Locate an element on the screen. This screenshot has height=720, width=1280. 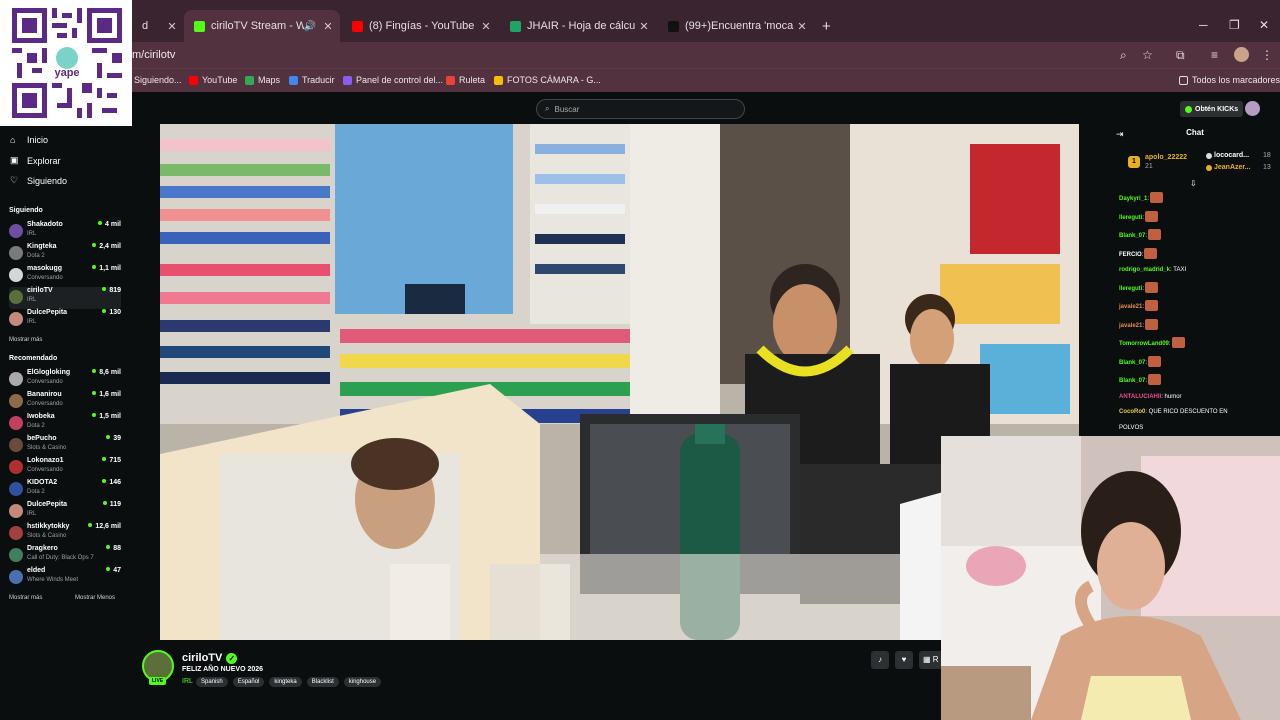
new-tab-button: + is located at coordinates (826, 26).